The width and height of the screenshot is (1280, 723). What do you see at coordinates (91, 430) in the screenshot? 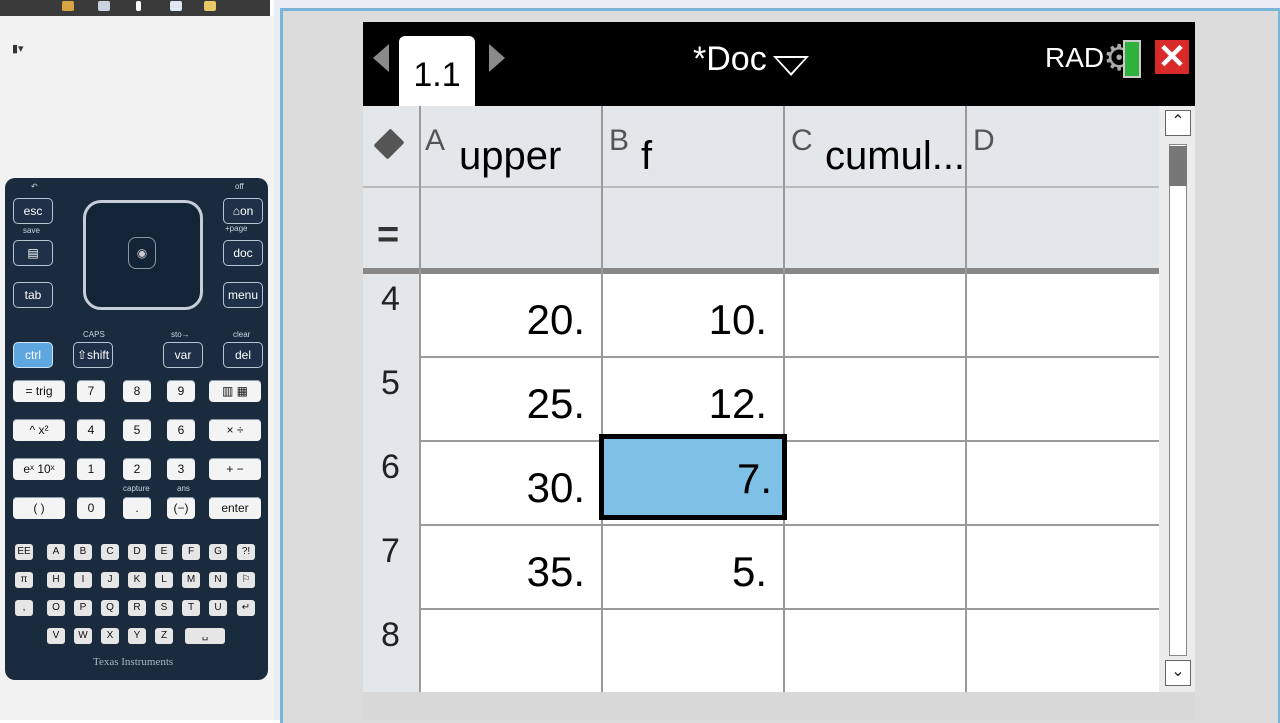
I see `digit-4-key: 4` at bounding box center [91, 430].